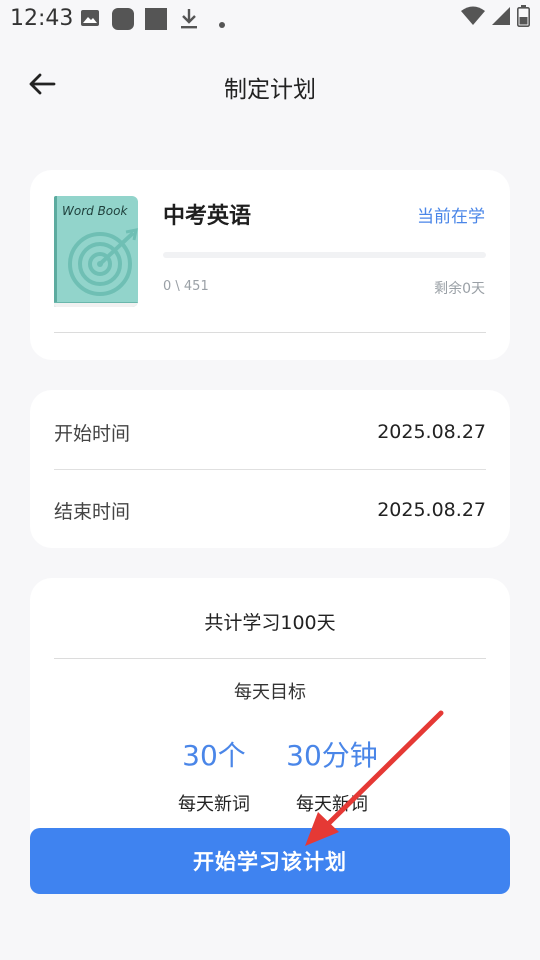 Image resolution: width=540 pixels, height=960 pixels. Describe the element at coordinates (189, 21) in the screenshot. I see `download-icon` at that location.